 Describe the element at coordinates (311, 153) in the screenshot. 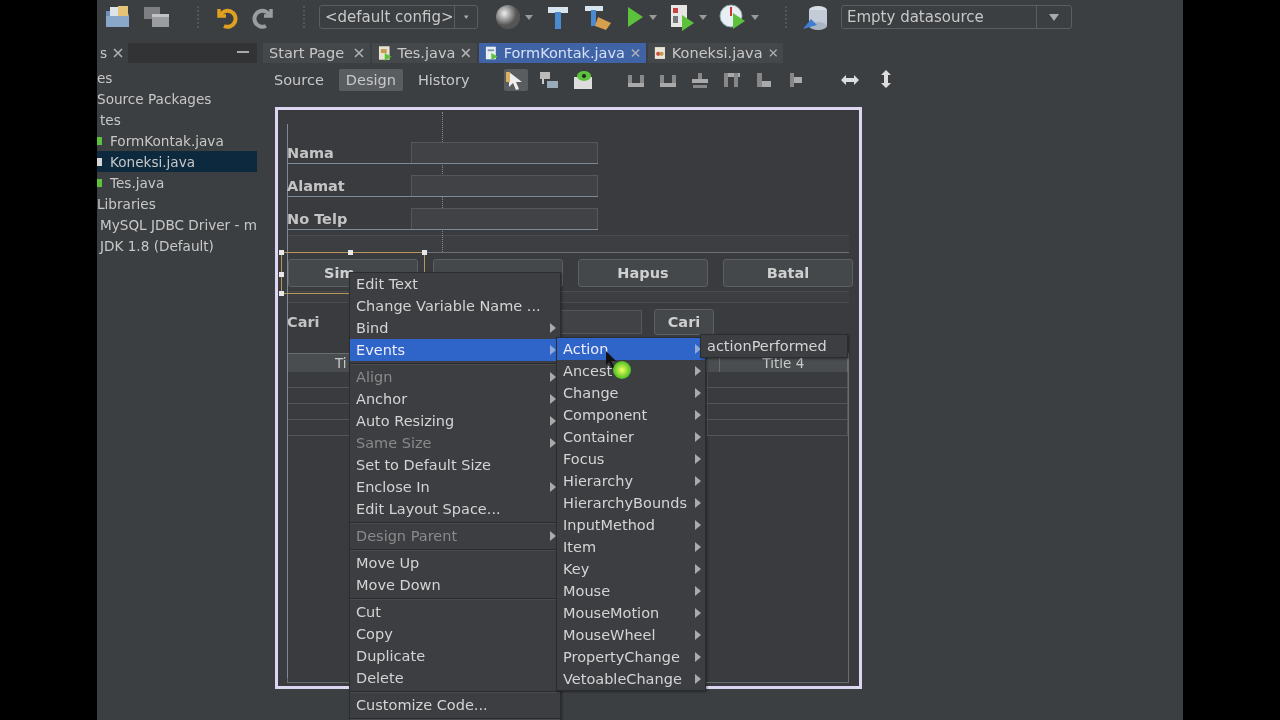

I see `field-label: Nama` at that location.